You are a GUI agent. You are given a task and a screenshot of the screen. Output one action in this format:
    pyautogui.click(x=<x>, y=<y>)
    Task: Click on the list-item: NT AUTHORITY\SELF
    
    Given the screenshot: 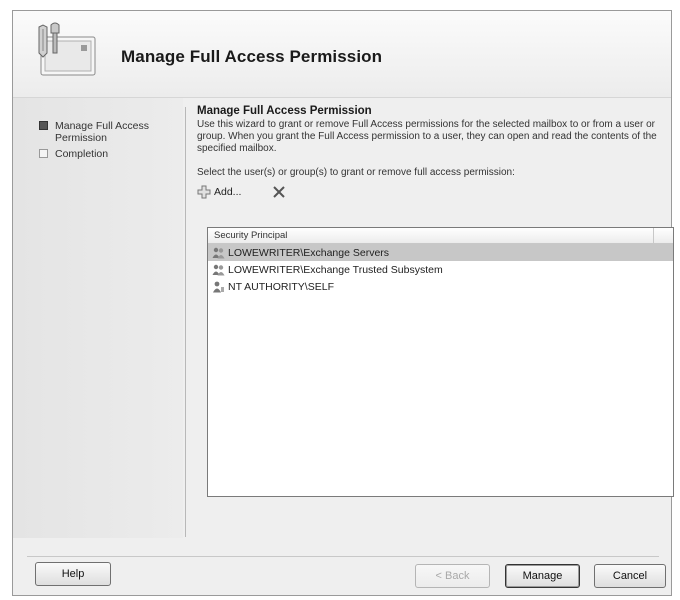 What is the action you would take?
    pyautogui.click(x=440, y=286)
    